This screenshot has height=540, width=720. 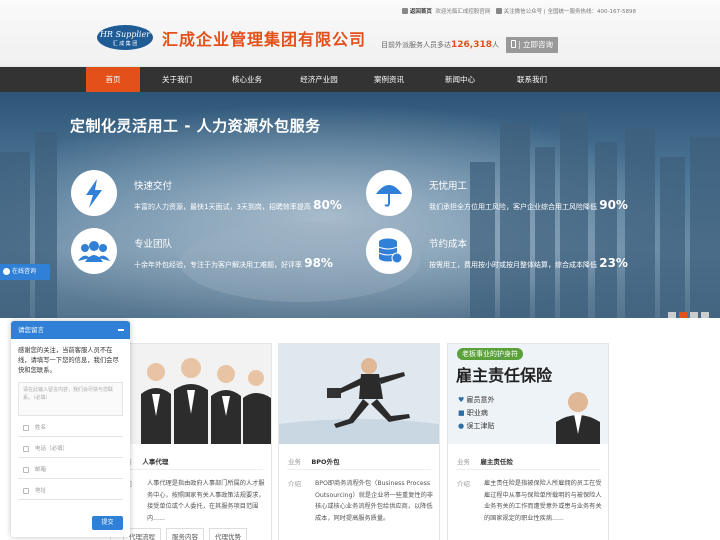 What do you see at coordinates (26, 470) in the screenshot?
I see `mail-icon` at bounding box center [26, 470].